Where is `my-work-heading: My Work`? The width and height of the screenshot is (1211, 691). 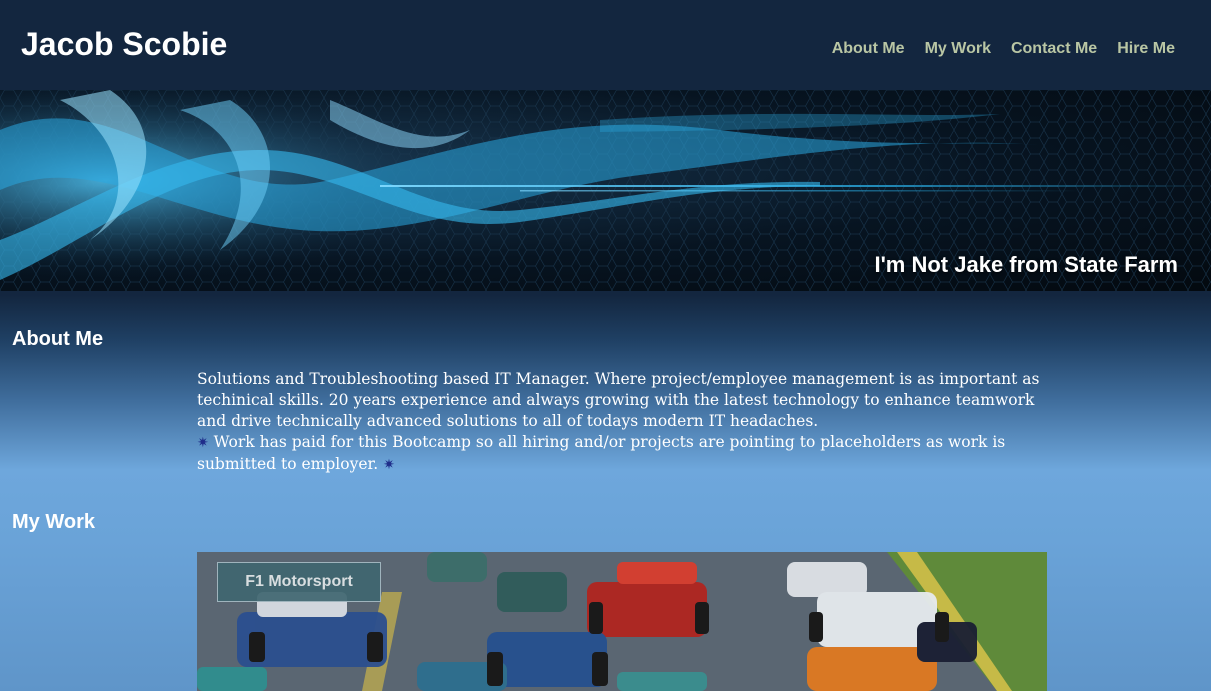 my-work-heading: My Work is located at coordinates (53, 522).